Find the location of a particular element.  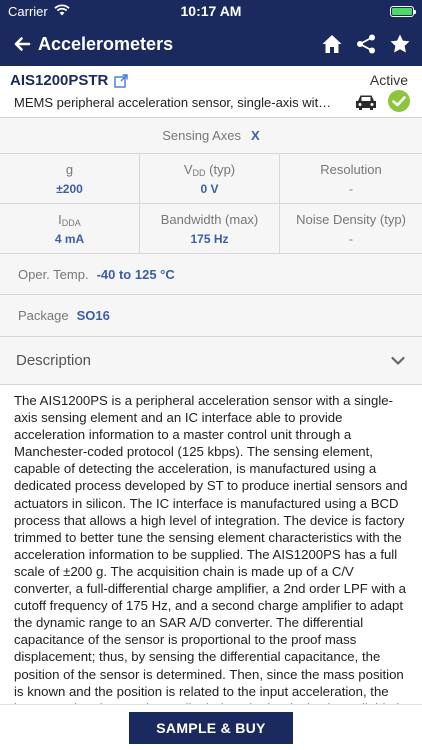

part-number: AIS1200PSTR is located at coordinates (59, 80).